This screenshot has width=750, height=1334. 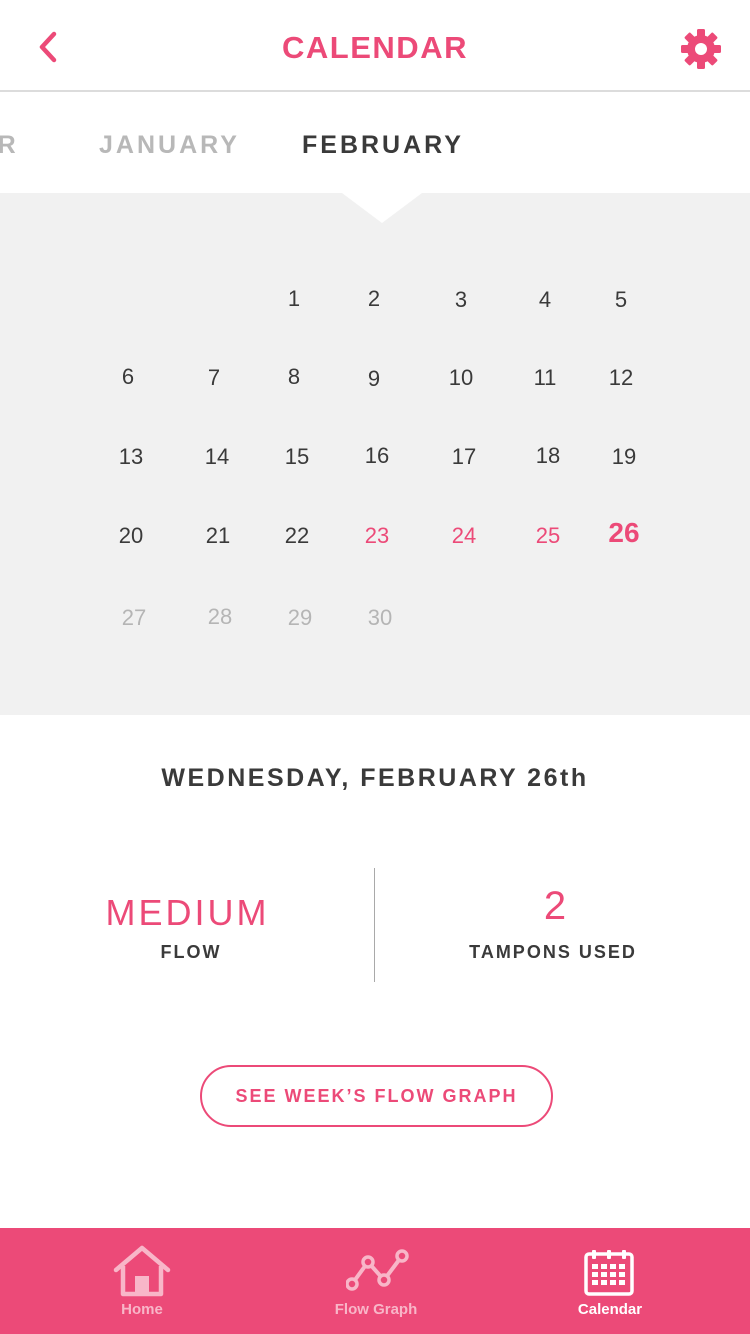 I want to click on selected-month-pointer, so click(x=382, y=208).